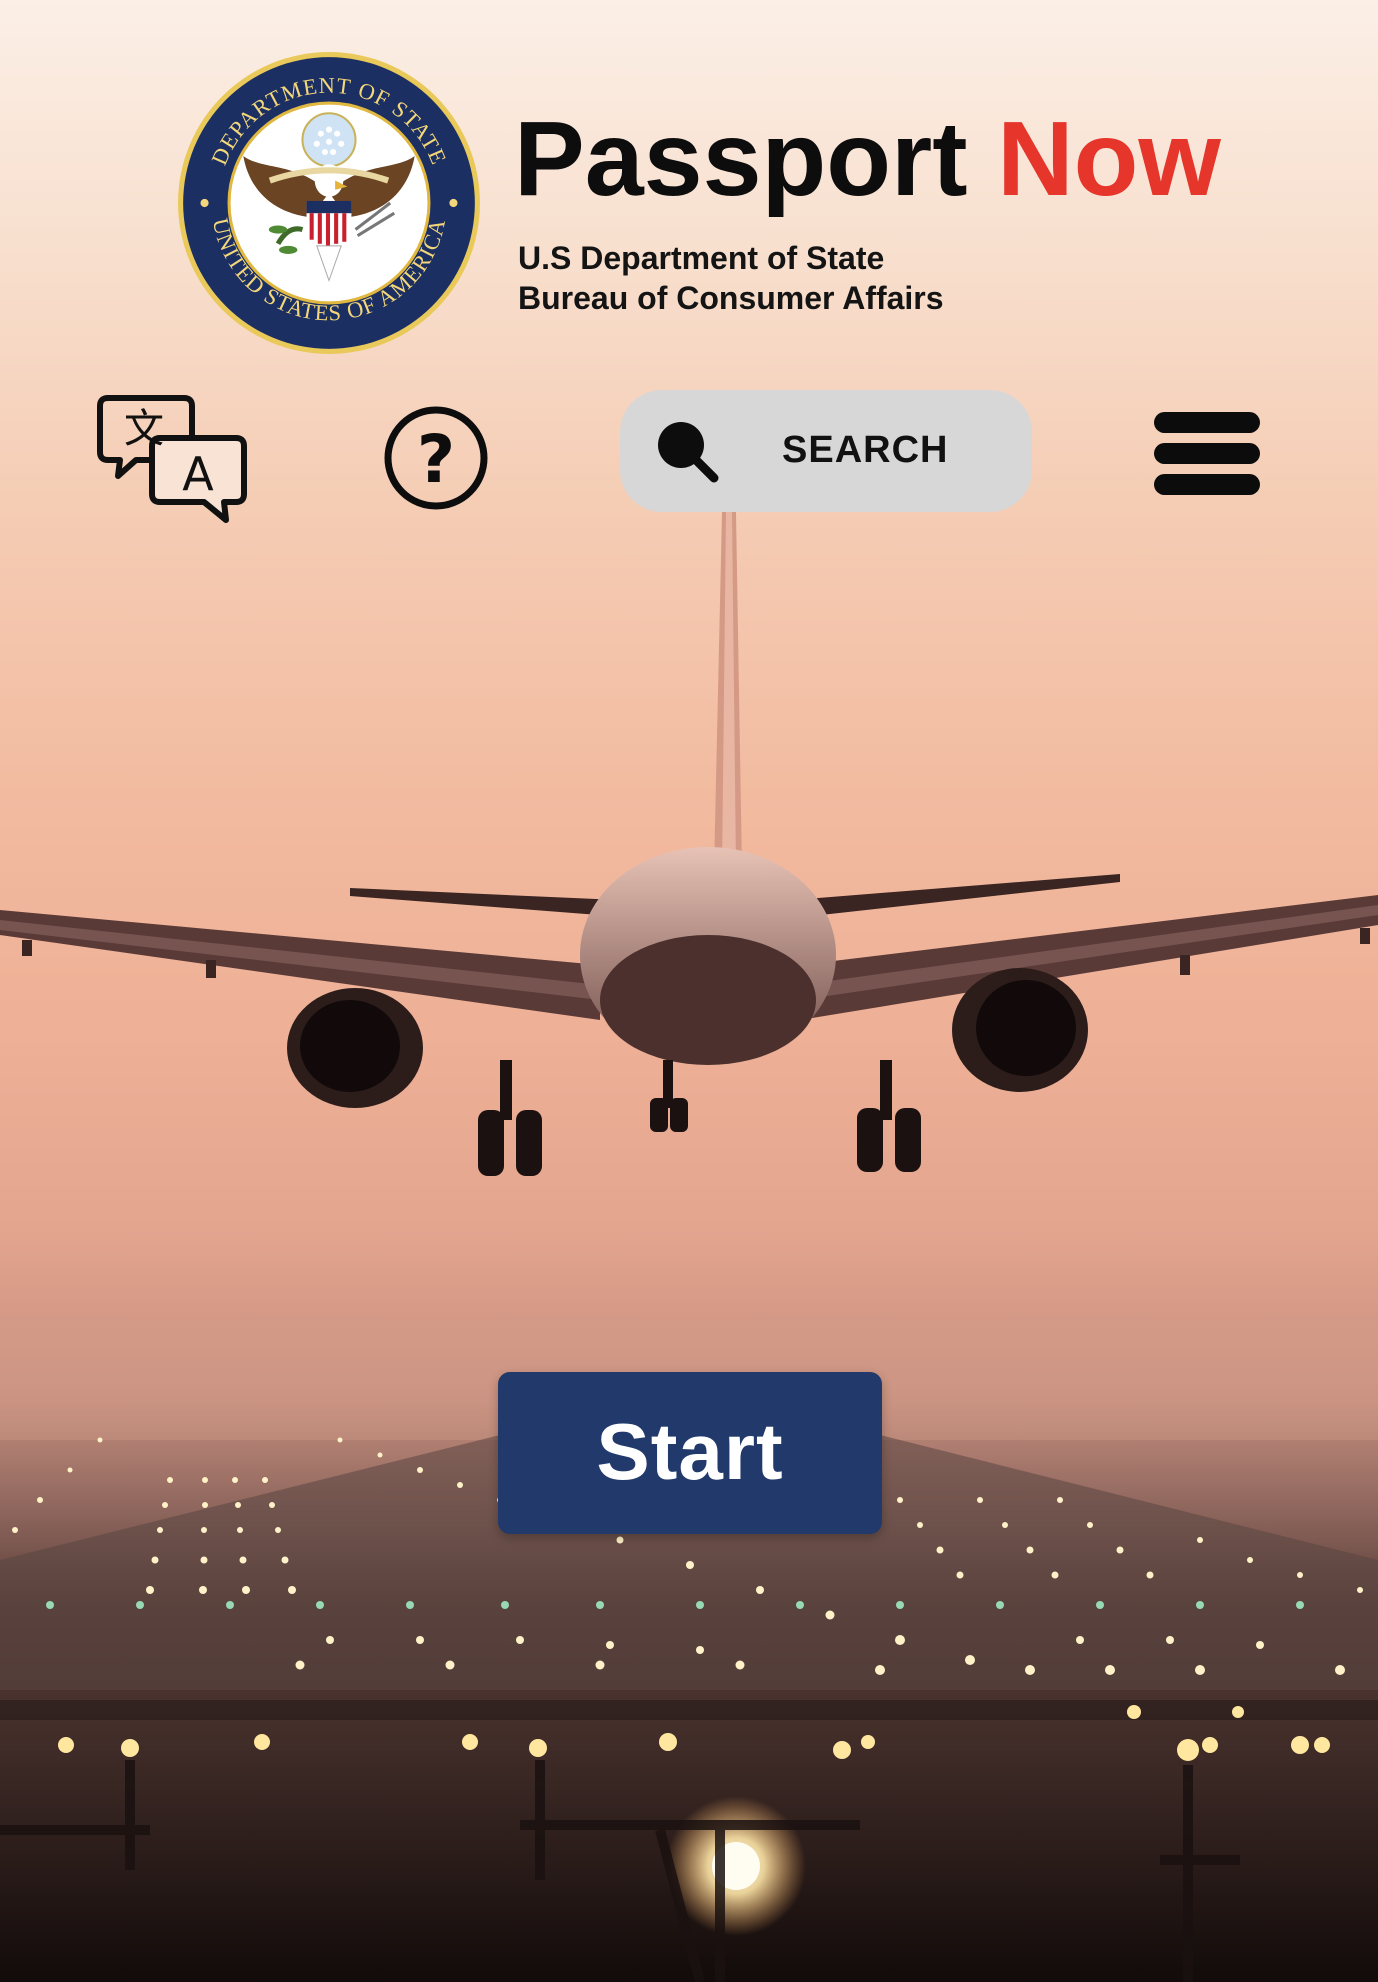 This screenshot has height=1982, width=1378. Describe the element at coordinates (688, 452) in the screenshot. I see `search-icon` at that location.